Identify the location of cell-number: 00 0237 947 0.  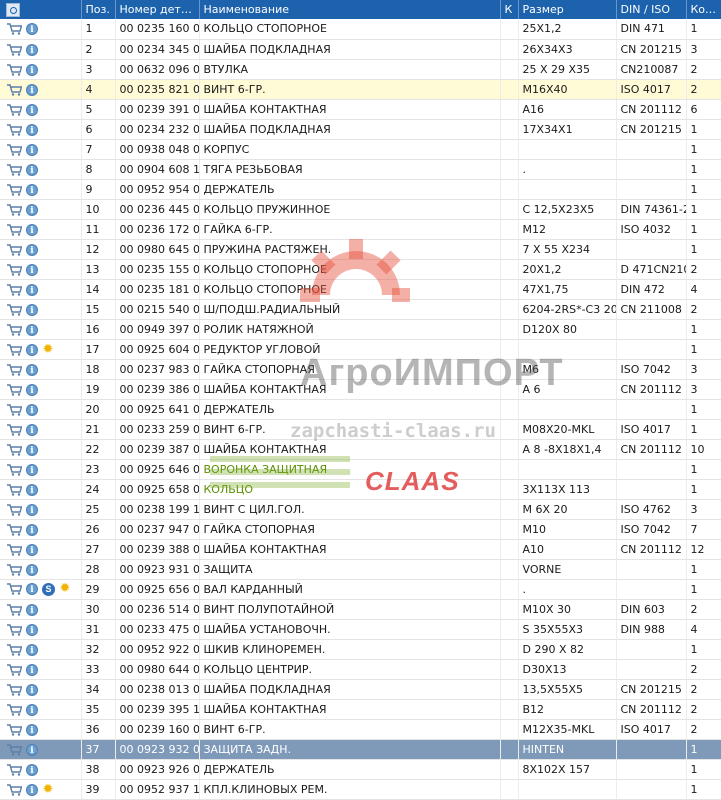
(157, 529).